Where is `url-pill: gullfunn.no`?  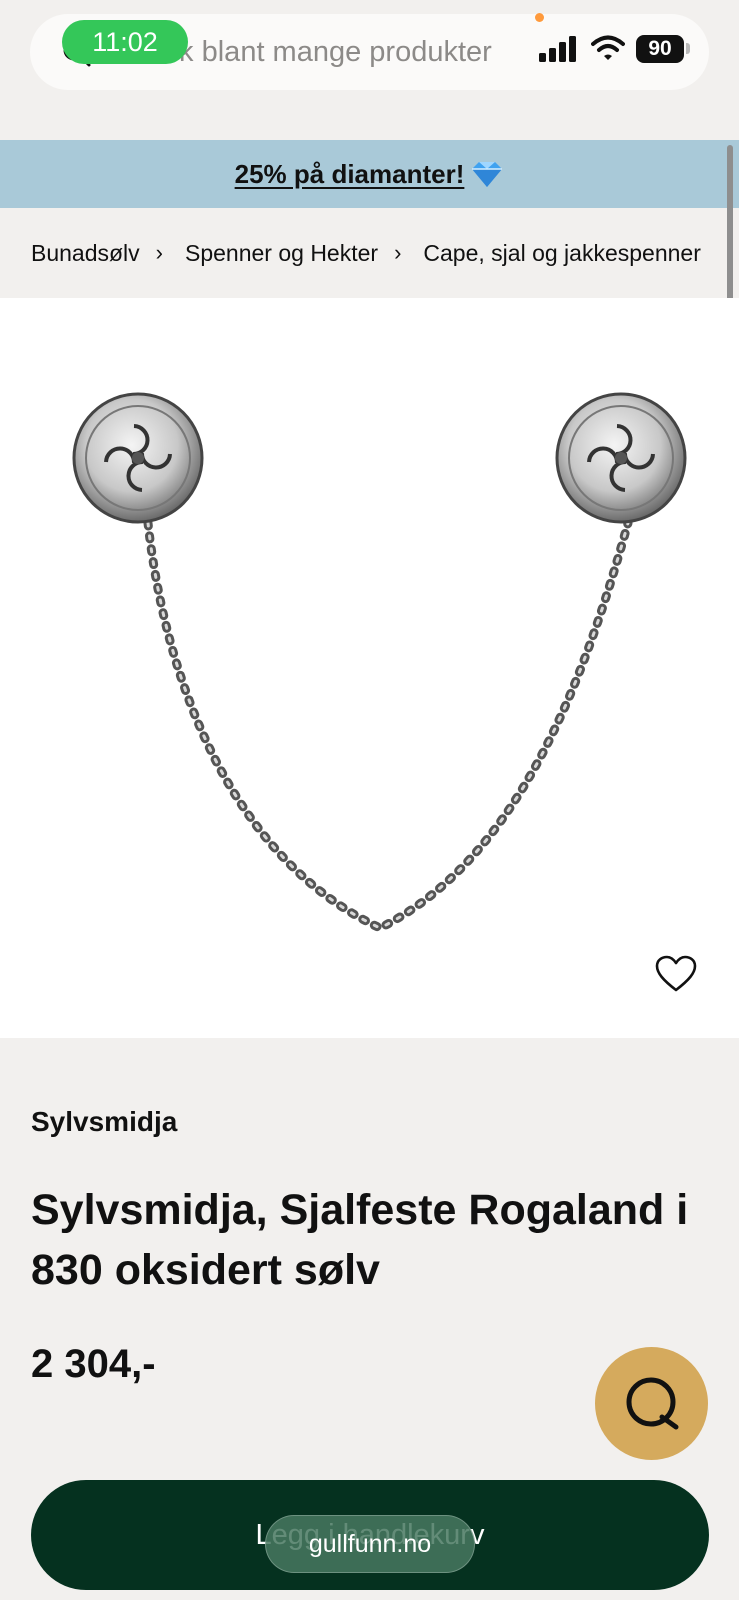 url-pill: gullfunn.no is located at coordinates (370, 1544).